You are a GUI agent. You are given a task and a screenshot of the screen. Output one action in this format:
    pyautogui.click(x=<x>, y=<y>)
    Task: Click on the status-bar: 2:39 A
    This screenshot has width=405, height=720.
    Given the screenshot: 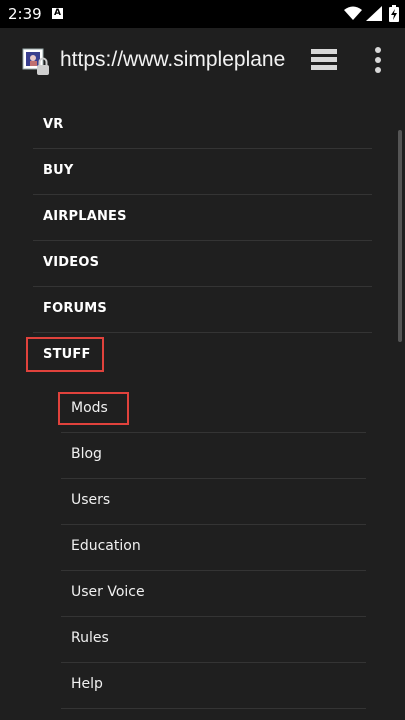 What is the action you would take?
    pyautogui.click(x=202, y=14)
    